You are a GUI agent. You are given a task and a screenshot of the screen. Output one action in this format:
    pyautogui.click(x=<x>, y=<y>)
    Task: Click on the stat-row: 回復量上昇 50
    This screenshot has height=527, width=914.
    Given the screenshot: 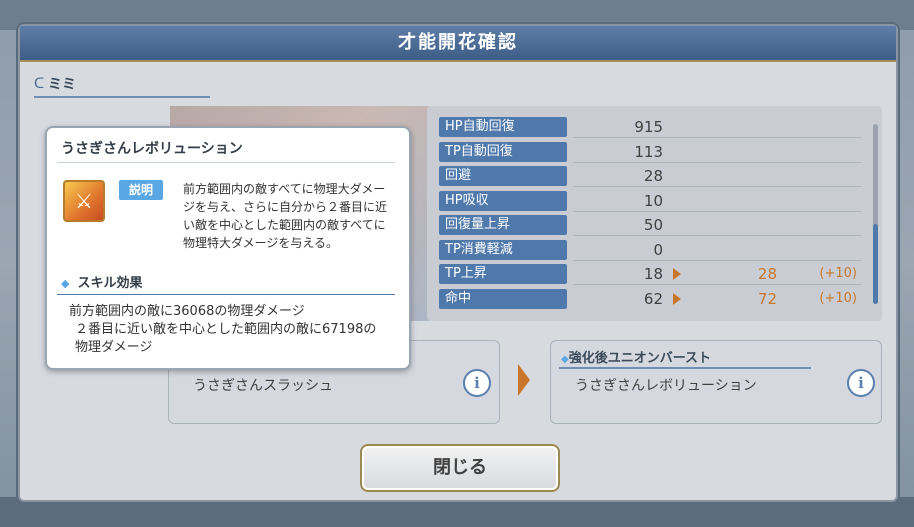 What is the action you would take?
    pyautogui.click(x=647, y=225)
    